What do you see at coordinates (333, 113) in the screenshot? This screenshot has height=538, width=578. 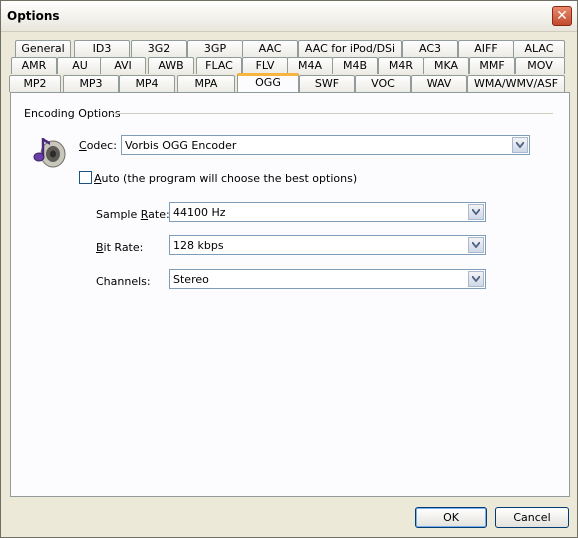 I see `group-divider` at bounding box center [333, 113].